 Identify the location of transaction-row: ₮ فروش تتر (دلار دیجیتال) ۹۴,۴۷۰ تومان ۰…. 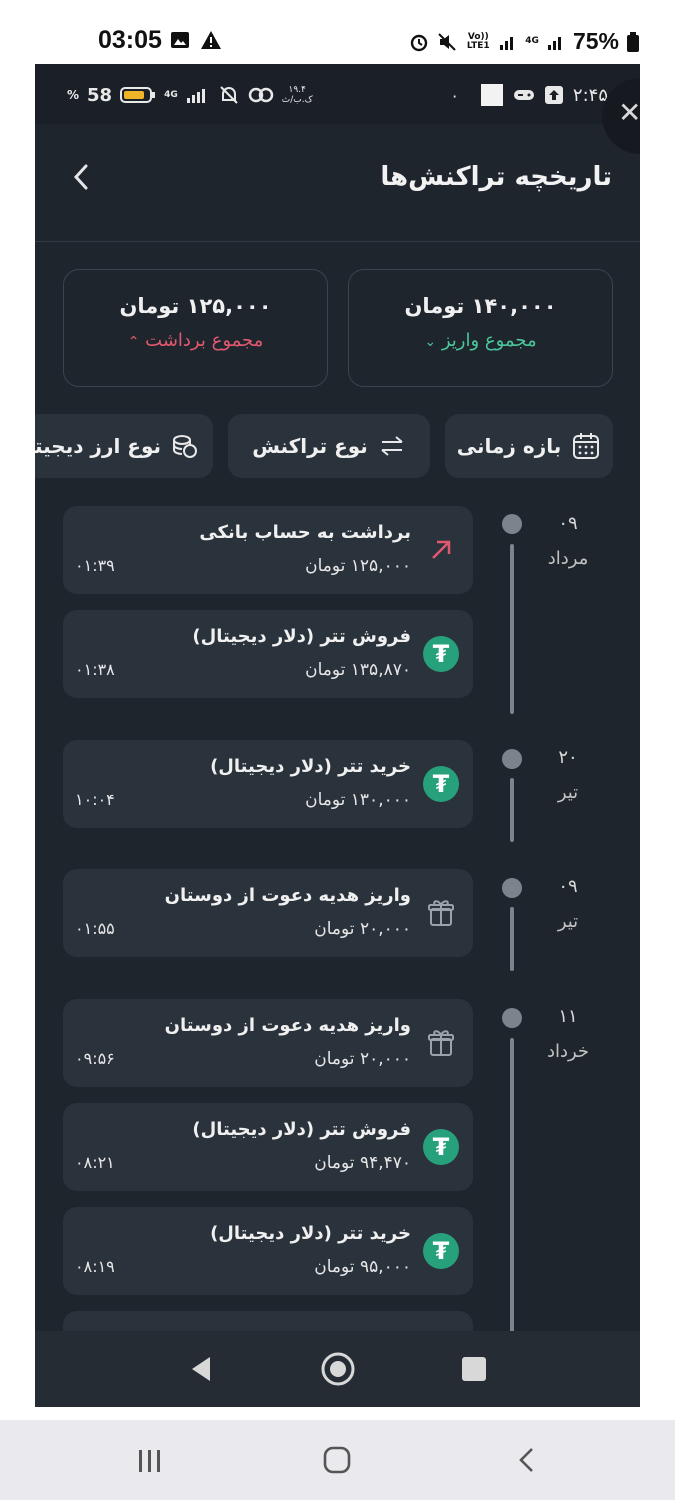
(268, 1147).